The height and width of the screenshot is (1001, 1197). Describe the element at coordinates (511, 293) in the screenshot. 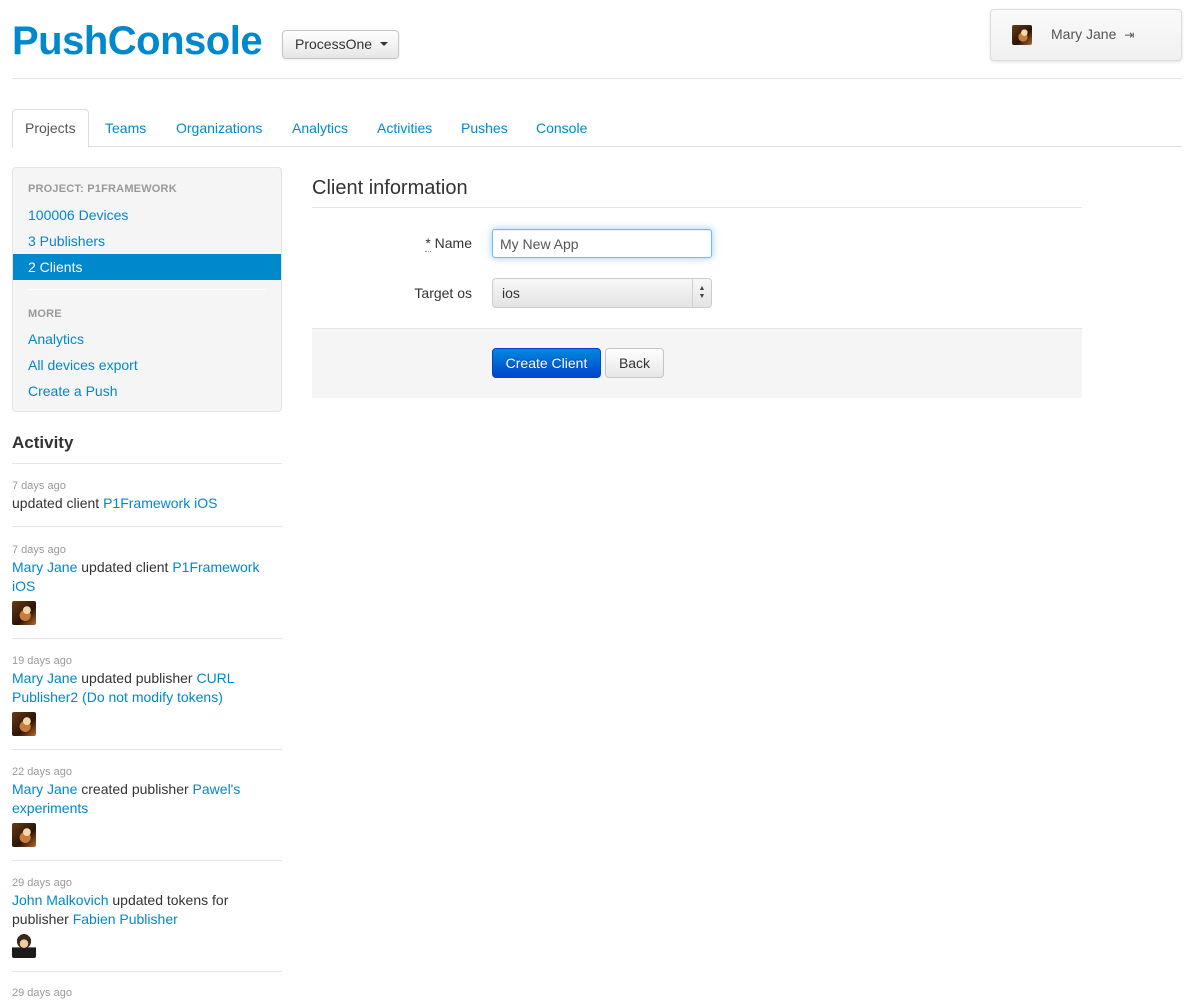

I see `target-os-value: ios` at that location.